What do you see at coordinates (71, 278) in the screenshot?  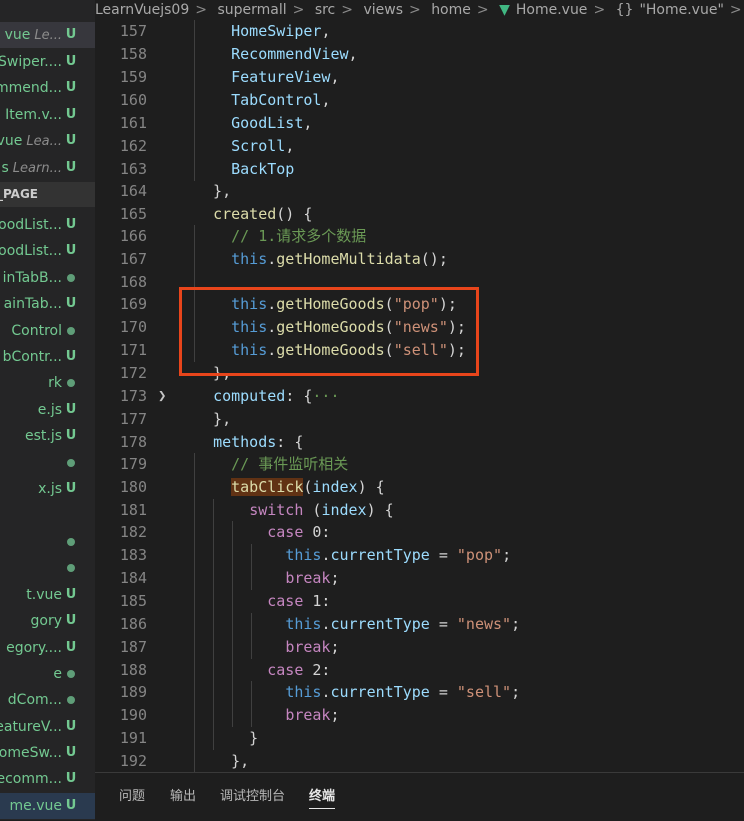 I see `modified-dot-icon` at bounding box center [71, 278].